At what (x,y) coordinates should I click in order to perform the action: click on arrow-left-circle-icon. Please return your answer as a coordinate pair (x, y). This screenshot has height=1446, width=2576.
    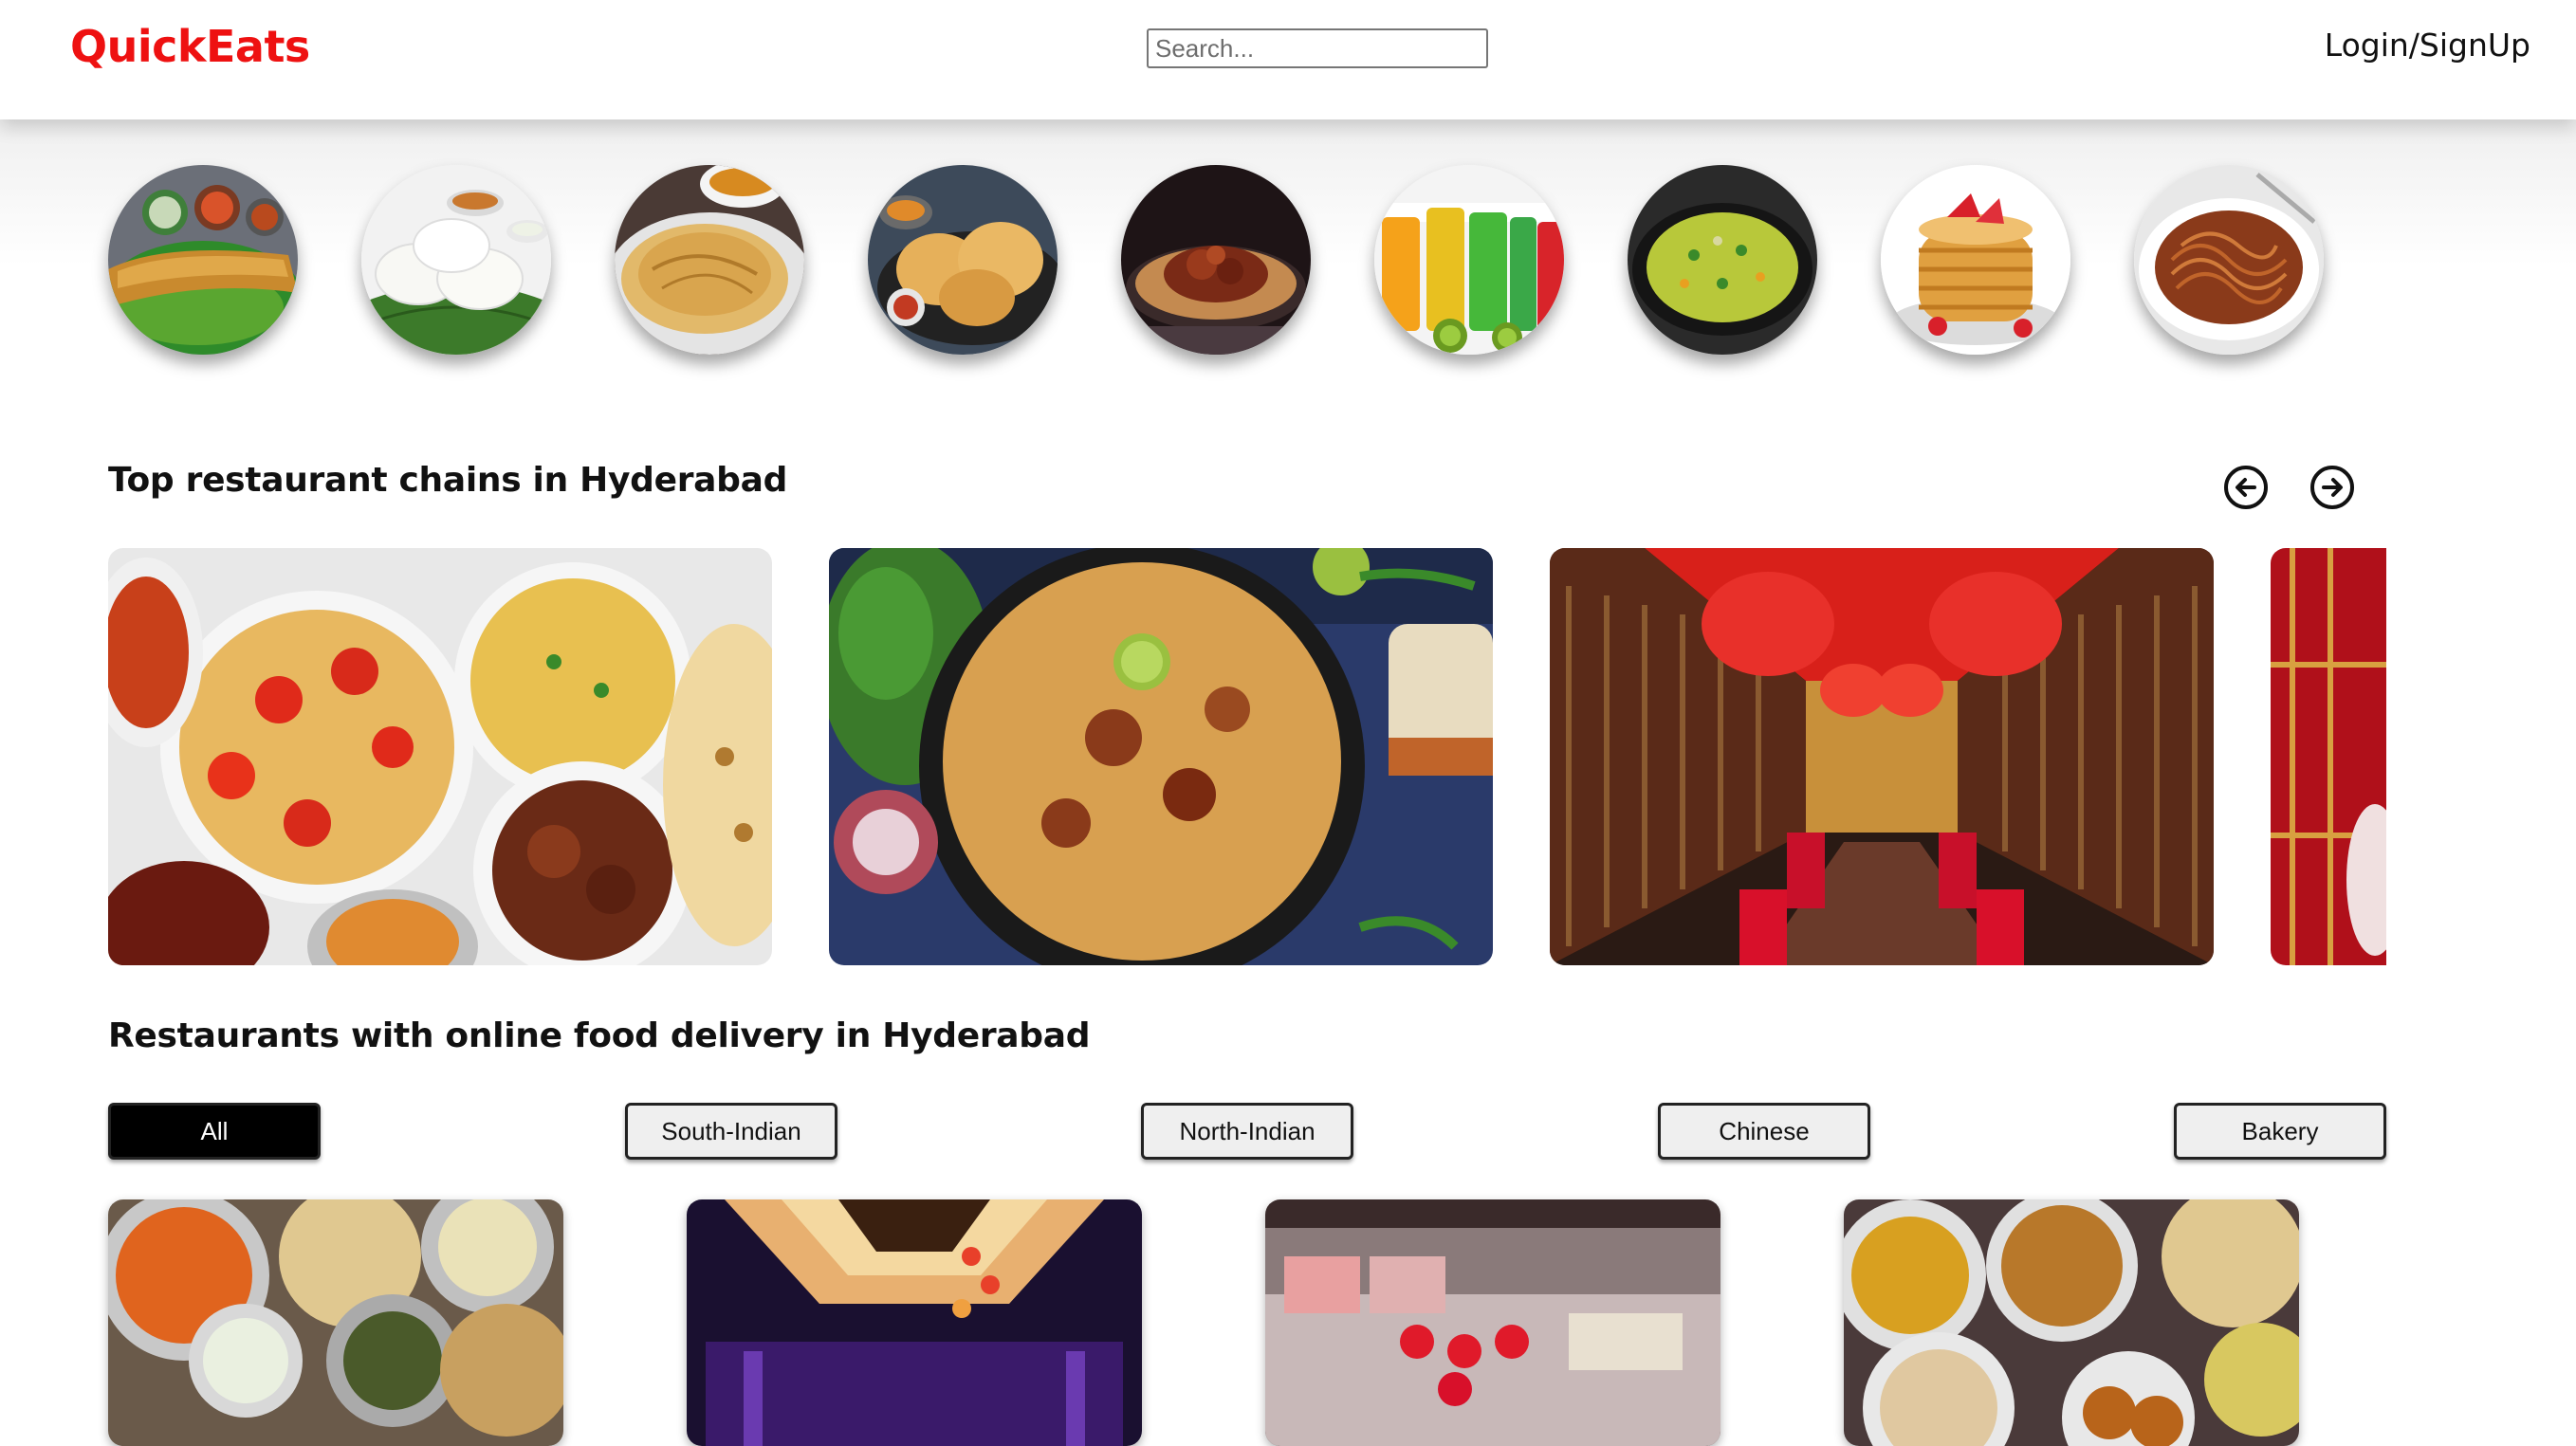
    Looking at the image, I should click on (2246, 487).